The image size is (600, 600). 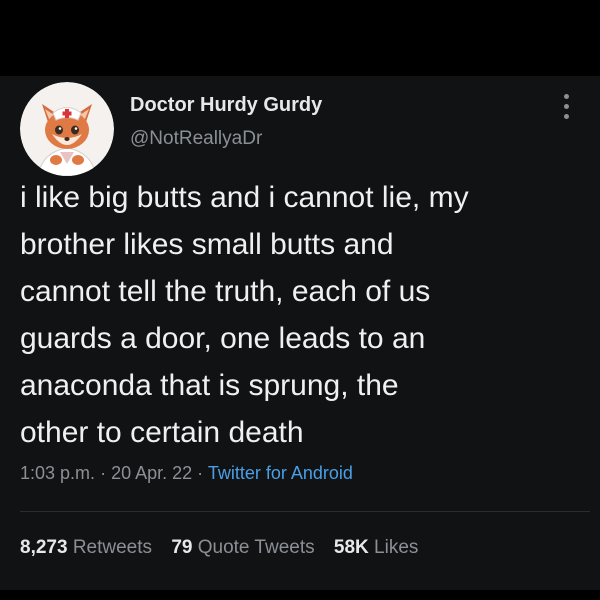 I want to click on retweets-stat: 8,273 Retweets, so click(x=86, y=547).